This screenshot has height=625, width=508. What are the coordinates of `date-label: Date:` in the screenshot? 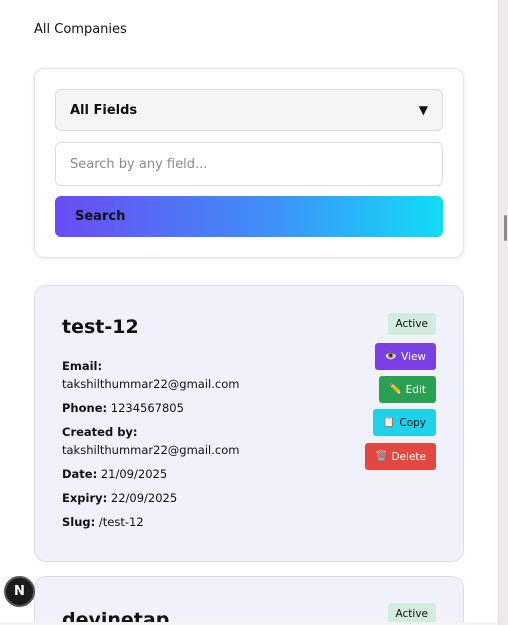 It's located at (80, 474).